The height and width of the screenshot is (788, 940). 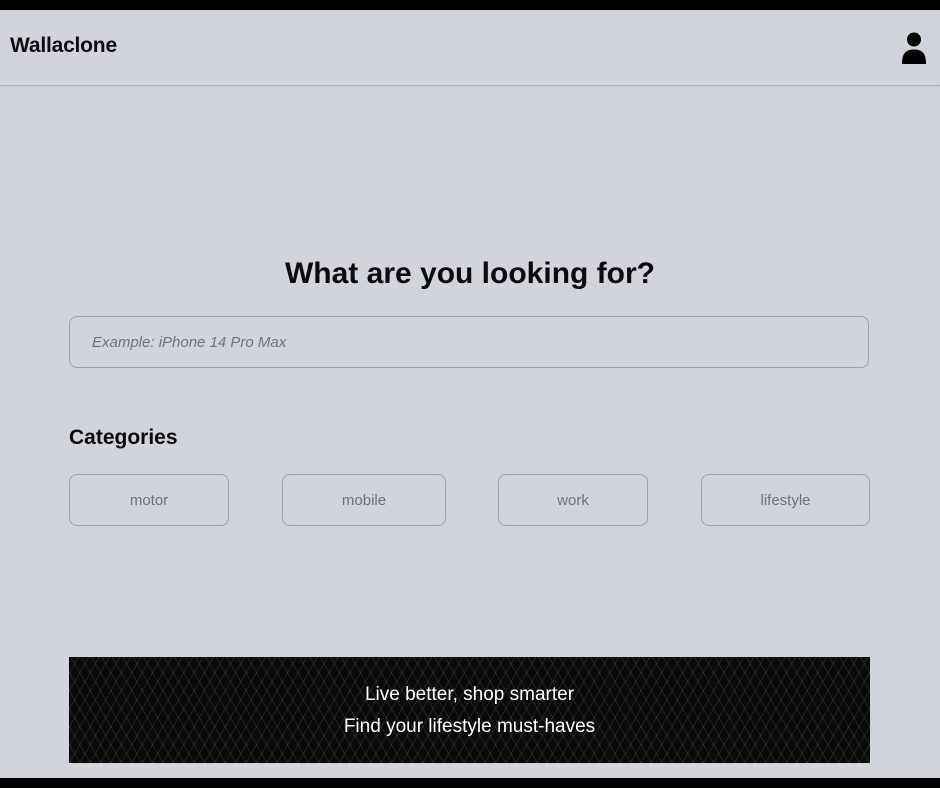 I want to click on search-input, so click(x=469, y=342).